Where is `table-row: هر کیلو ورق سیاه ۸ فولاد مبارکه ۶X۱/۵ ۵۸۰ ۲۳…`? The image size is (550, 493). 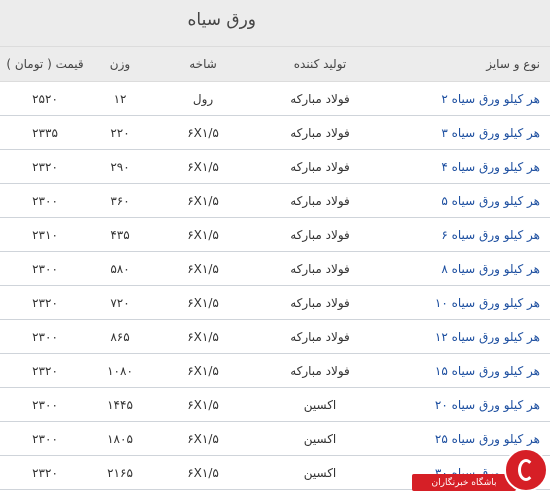 table-row: هر کیلو ورق سیاه ۸ فولاد مبارکه ۶X۱/۵ ۵۸۰ ۲۳… is located at coordinates (275, 269).